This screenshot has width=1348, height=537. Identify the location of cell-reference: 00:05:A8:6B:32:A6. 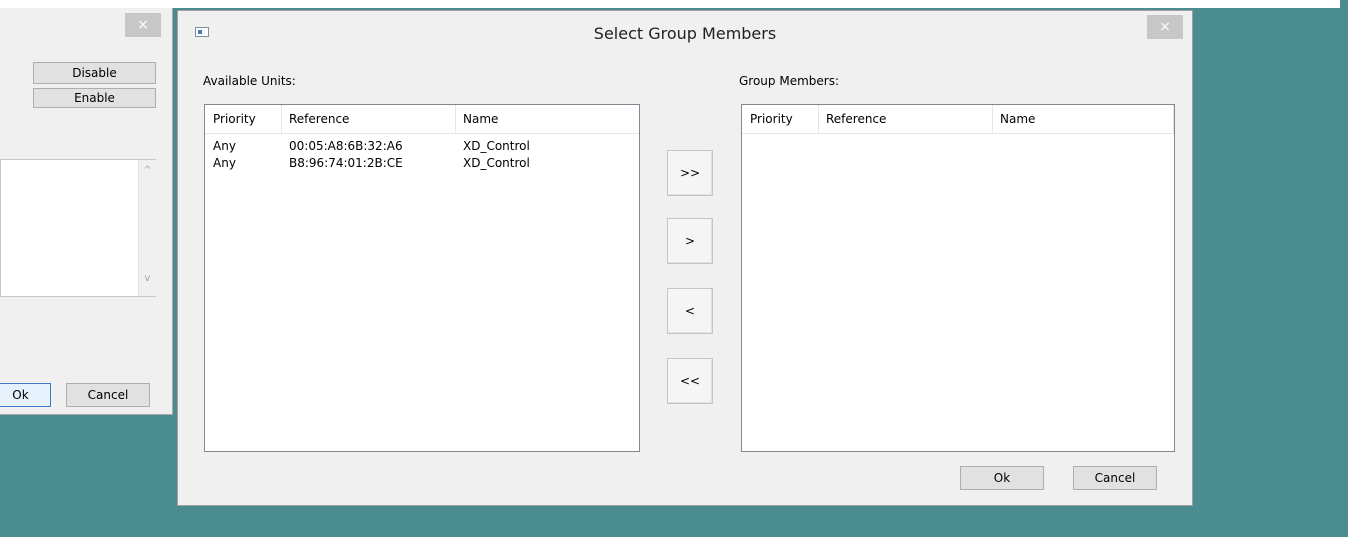
(346, 146).